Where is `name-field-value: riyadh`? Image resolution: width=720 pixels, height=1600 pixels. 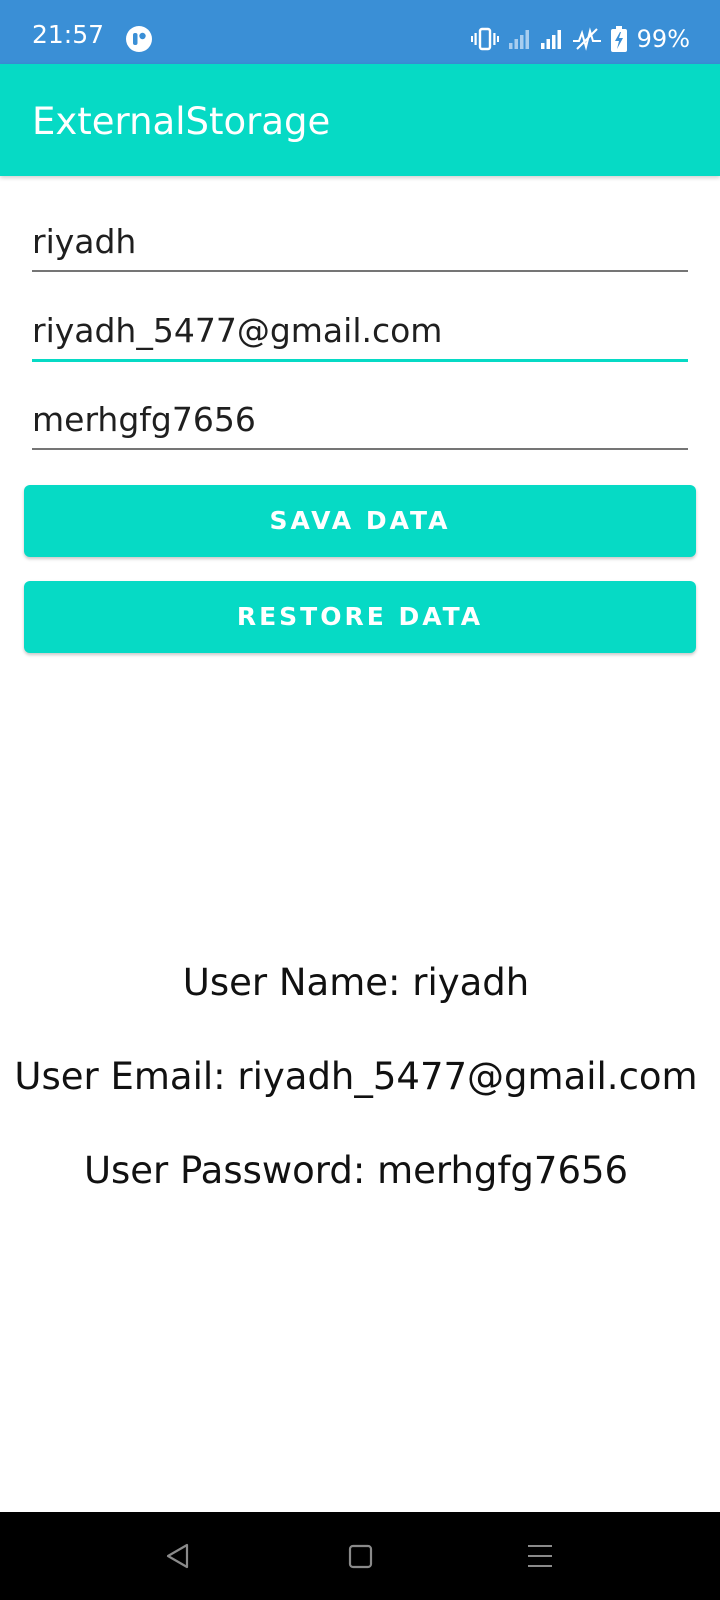
name-field-value: riyadh is located at coordinates (84, 241).